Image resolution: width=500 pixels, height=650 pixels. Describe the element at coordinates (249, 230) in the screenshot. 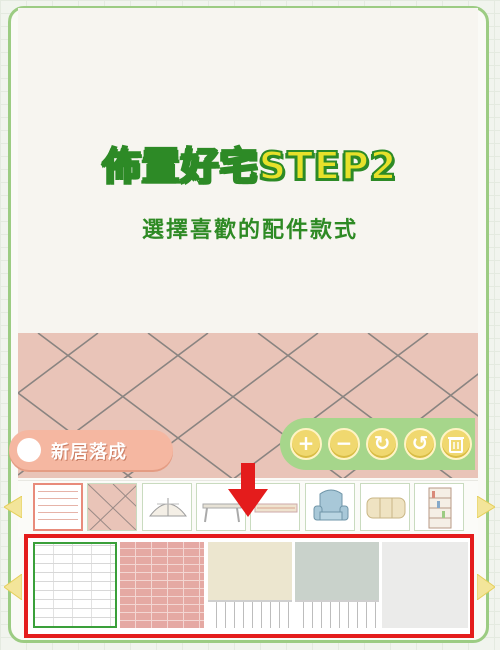

I see `page-subtitle: 選擇喜歡的配件款式` at that location.